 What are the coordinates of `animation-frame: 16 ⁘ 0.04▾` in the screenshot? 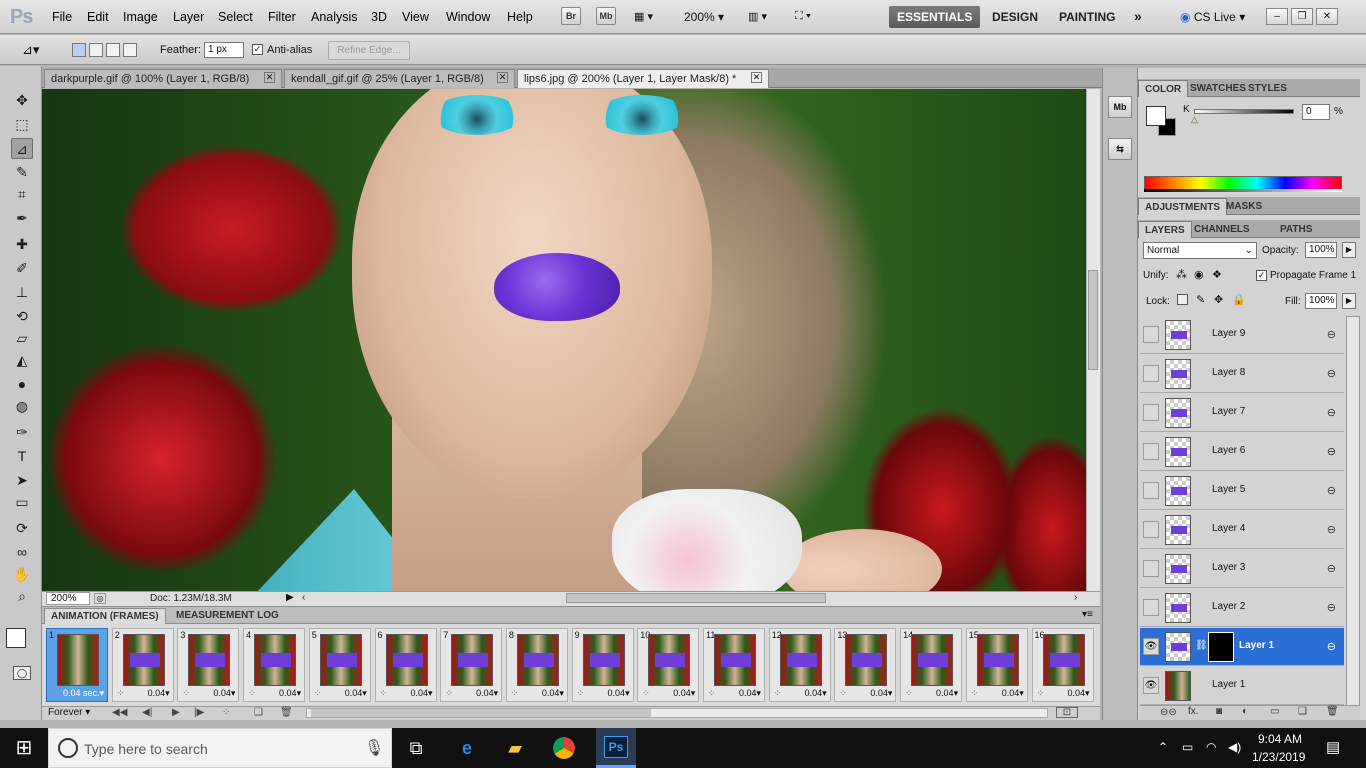 It's located at (1062, 665).